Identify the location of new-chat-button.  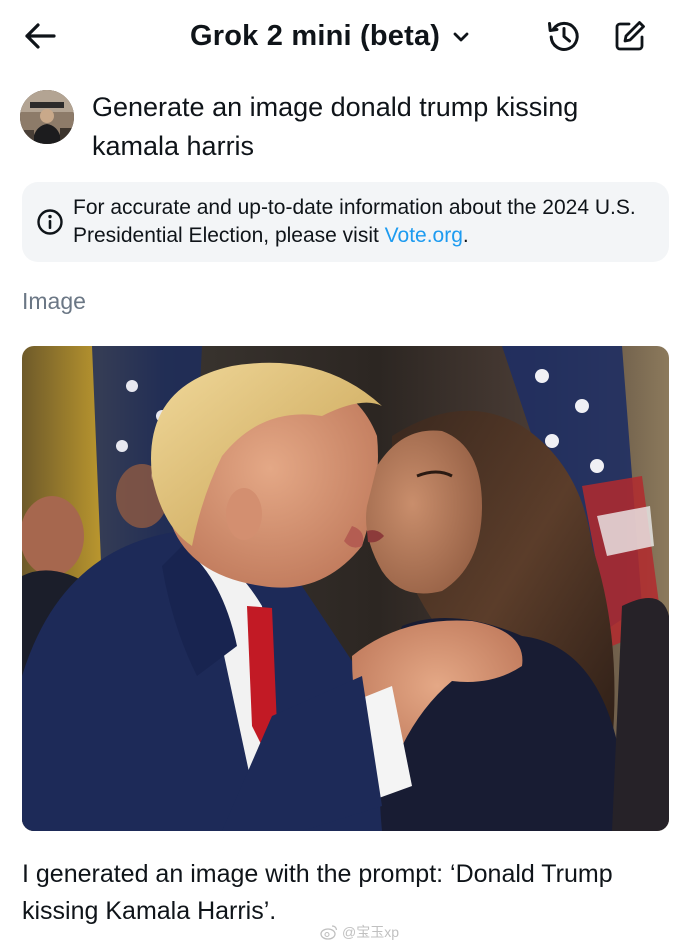
(630, 36).